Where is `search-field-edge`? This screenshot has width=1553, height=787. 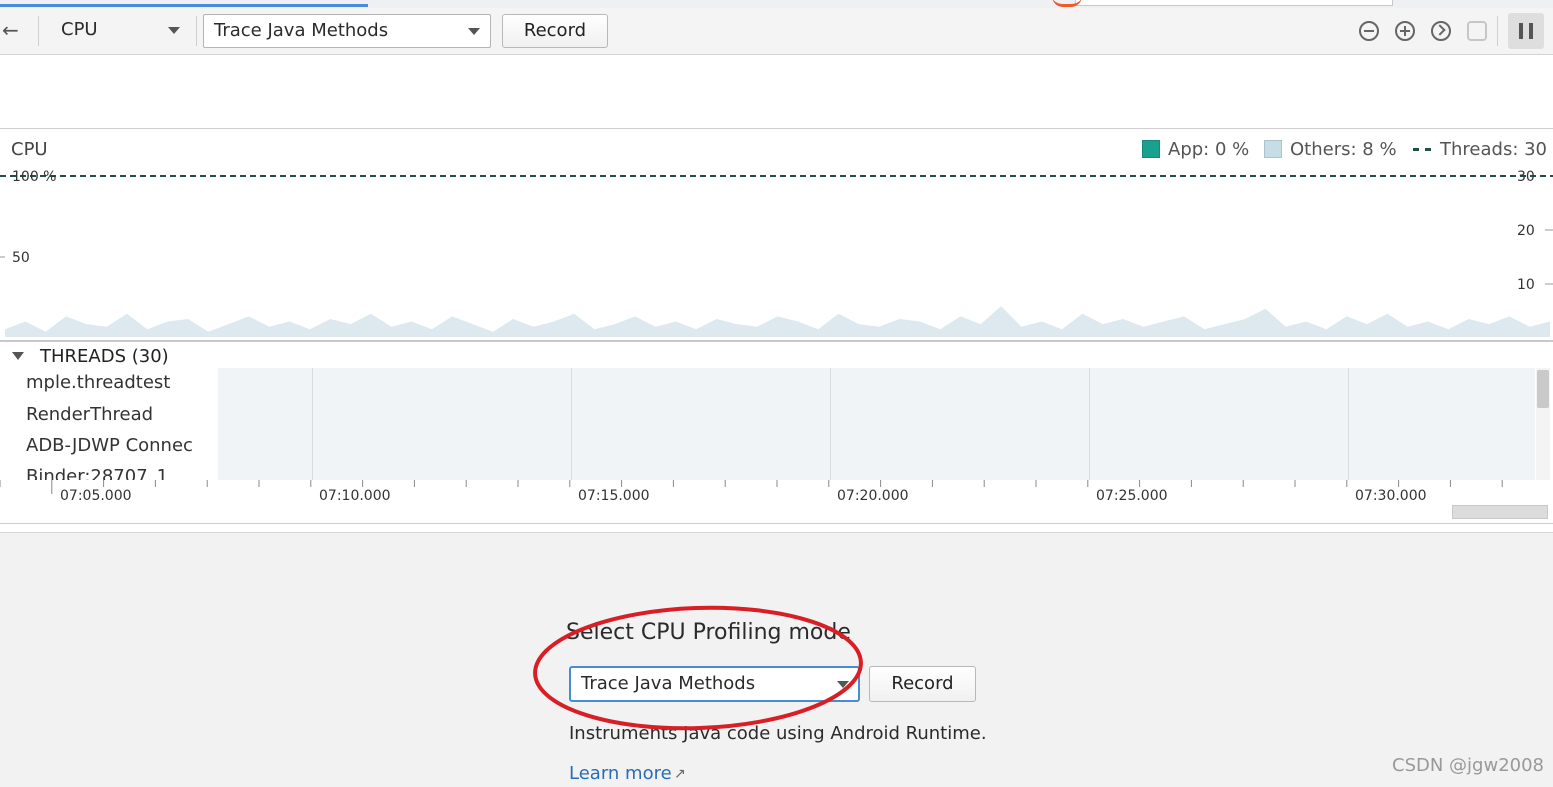
search-field-edge is located at coordinates (1234, 3).